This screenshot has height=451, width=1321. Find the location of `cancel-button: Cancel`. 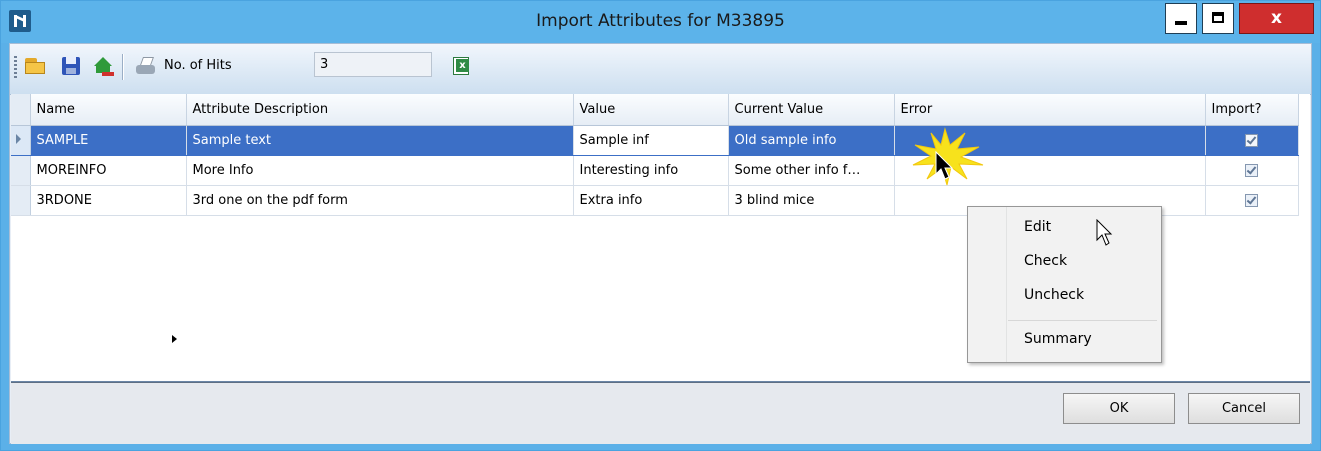

cancel-button: Cancel is located at coordinates (1244, 408).